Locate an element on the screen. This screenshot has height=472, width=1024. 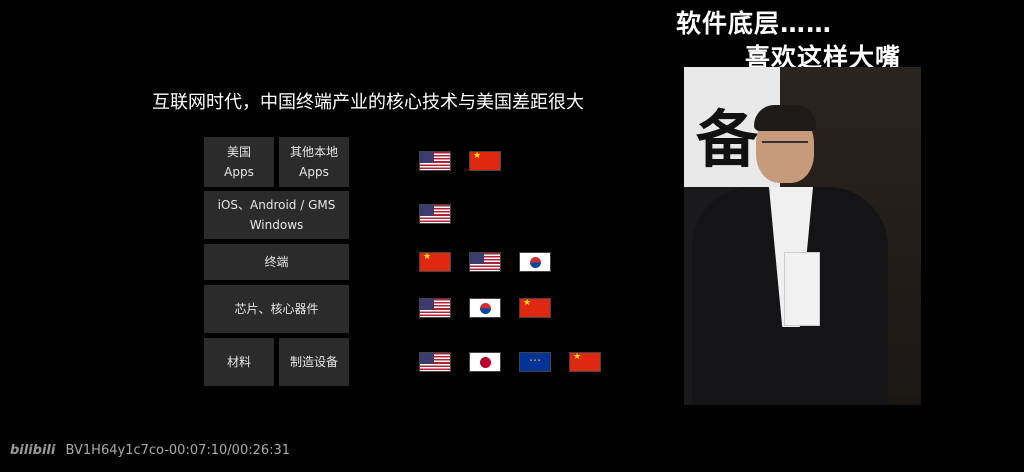
box-materials: 材料 is located at coordinates (239, 362).